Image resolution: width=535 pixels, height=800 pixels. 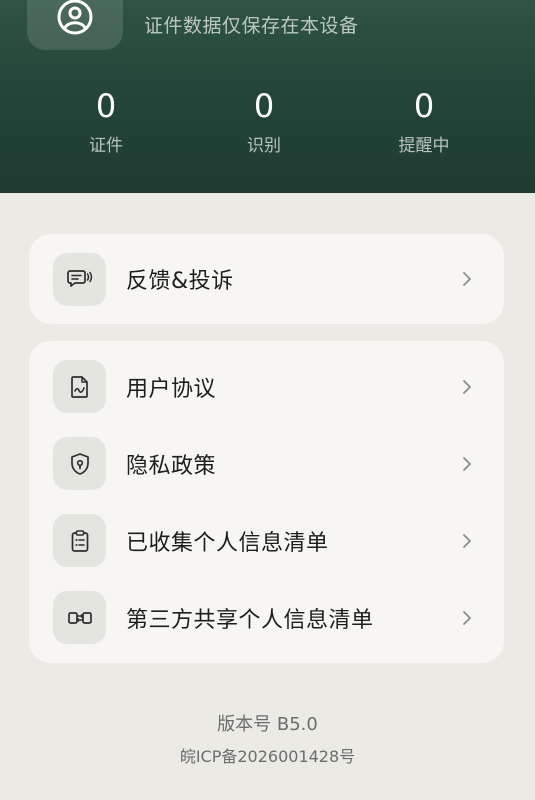 What do you see at coordinates (75, 17) in the screenshot?
I see `user-circle-icon` at bounding box center [75, 17].